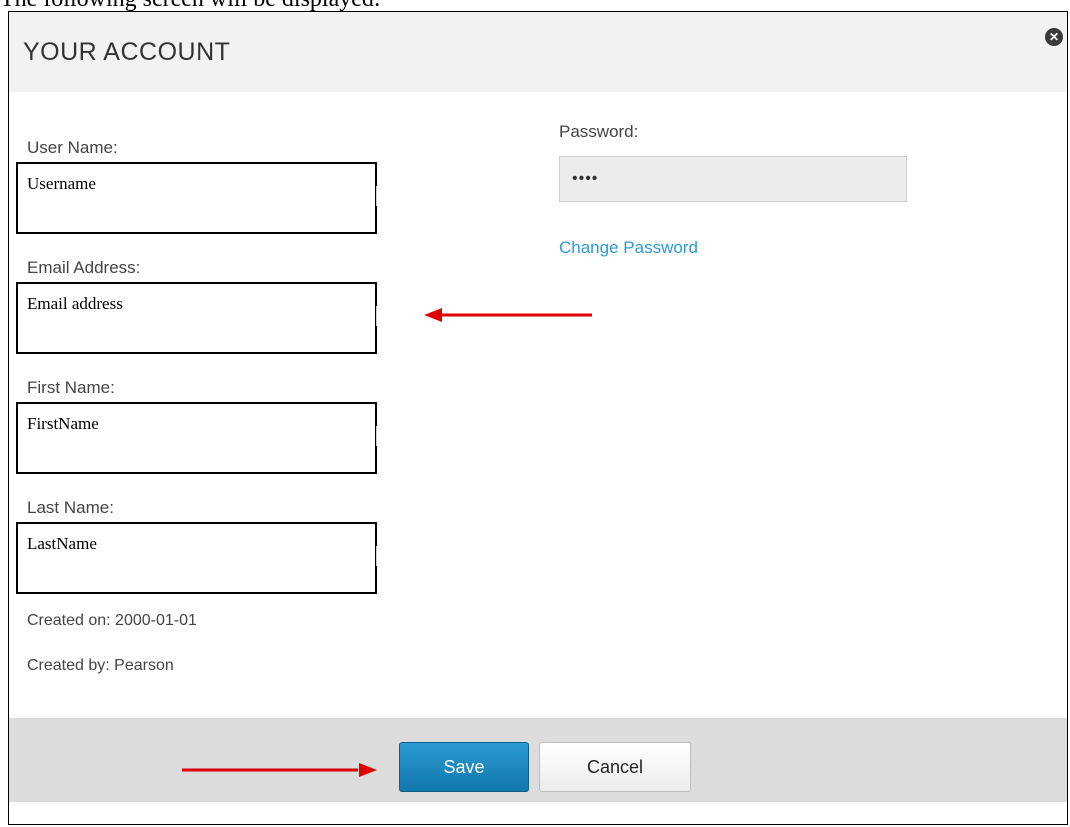 This screenshot has height=827, width=1070. What do you see at coordinates (628, 248) in the screenshot?
I see `change-password-link: Change Password` at bounding box center [628, 248].